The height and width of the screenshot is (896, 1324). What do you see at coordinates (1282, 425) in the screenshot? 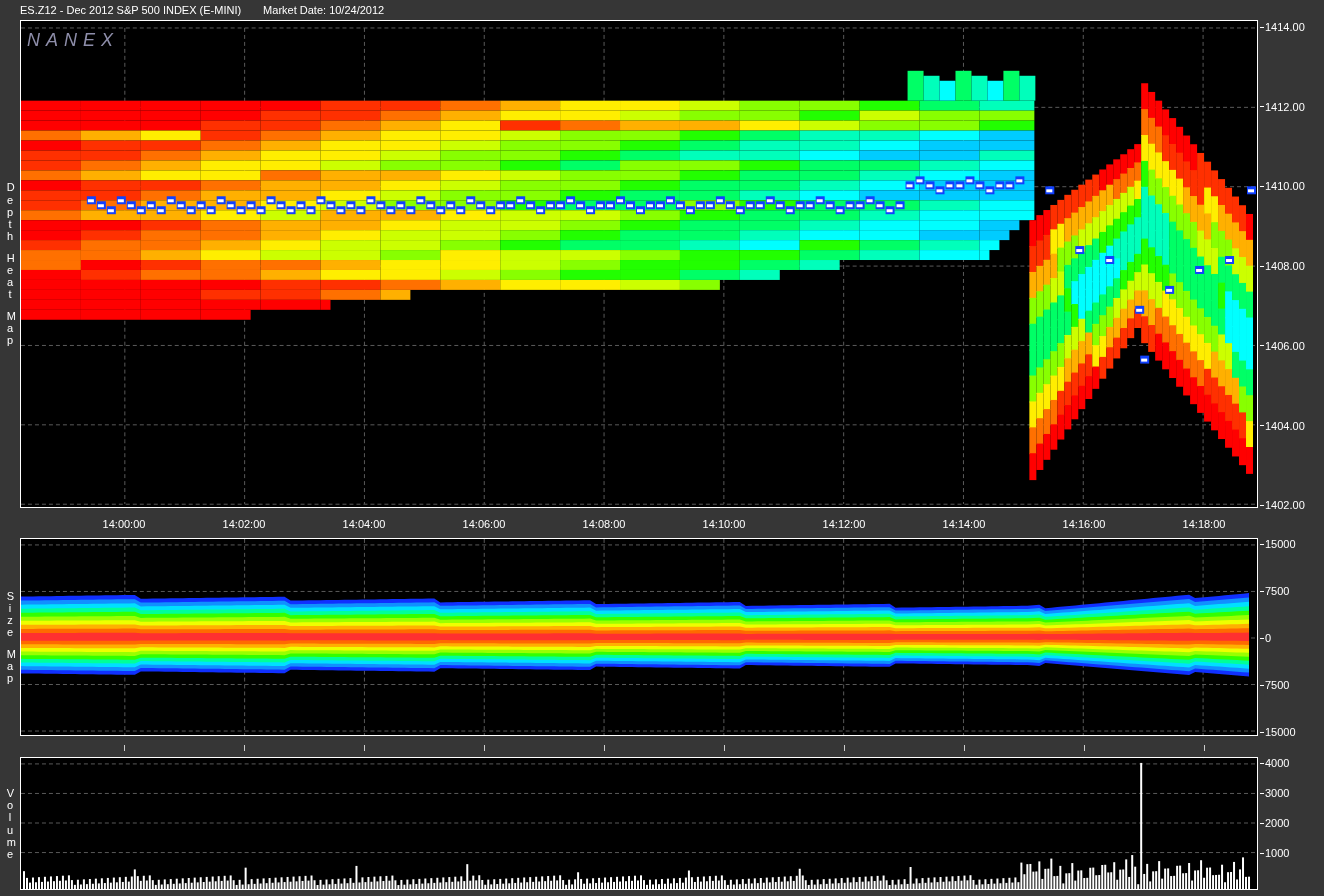
I see `price-tick-label: 1404.00` at bounding box center [1282, 425].